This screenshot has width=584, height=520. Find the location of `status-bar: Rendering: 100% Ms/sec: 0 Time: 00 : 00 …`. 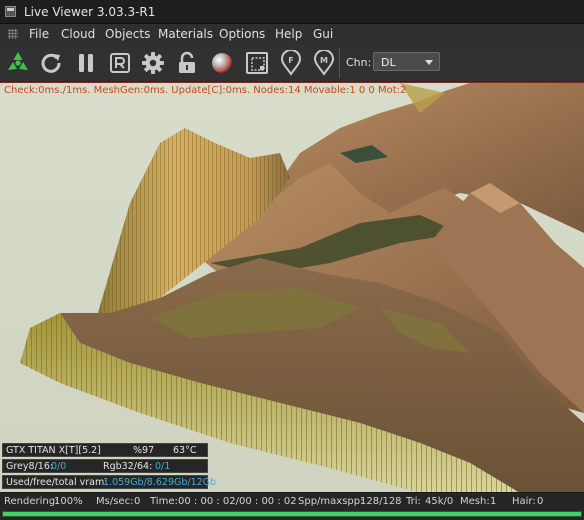

status-bar: Rendering: 100% Ms/sec: 0 Time: 00 : 00 … is located at coordinates (292, 506).